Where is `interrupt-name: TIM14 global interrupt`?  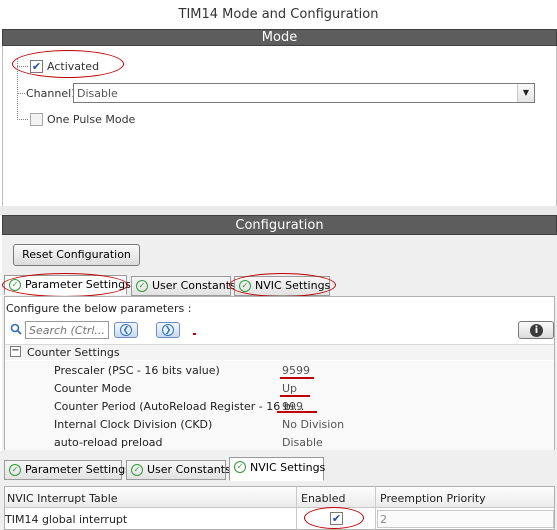
interrupt-name: TIM14 global interrupt is located at coordinates (66, 519).